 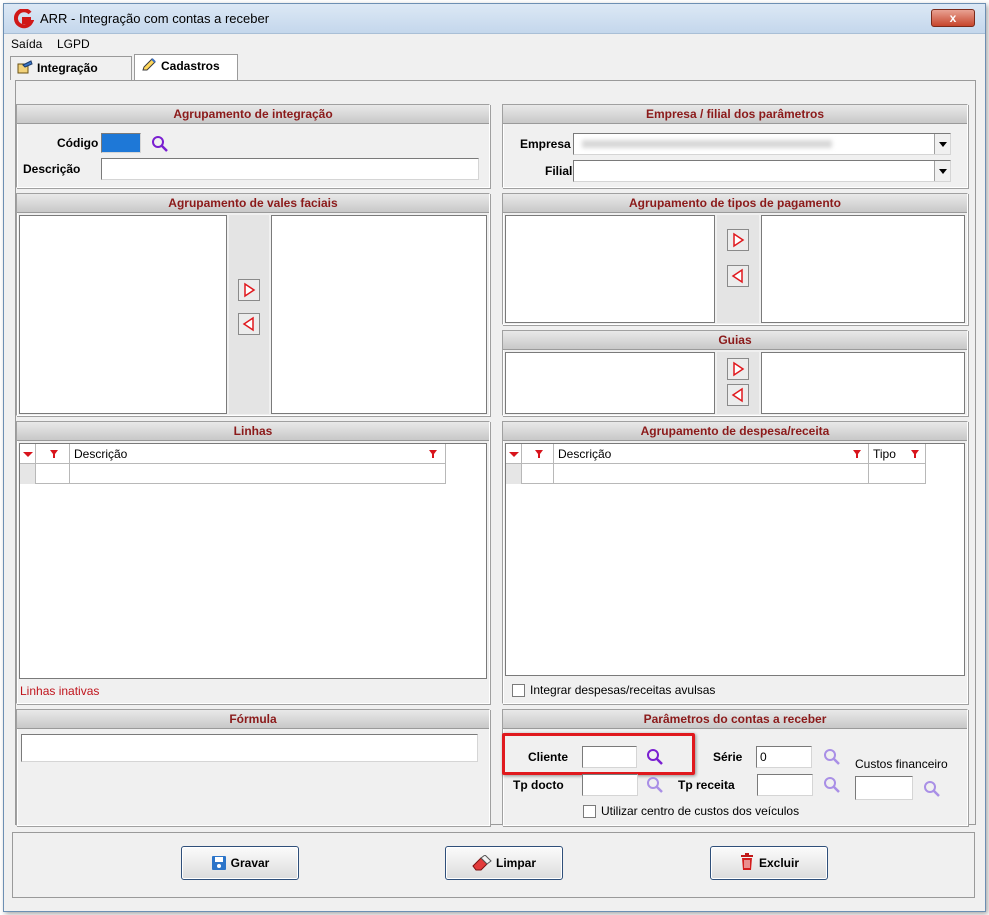 What do you see at coordinates (545, 144) in the screenshot?
I see `empresa-label: Empresa` at bounding box center [545, 144].